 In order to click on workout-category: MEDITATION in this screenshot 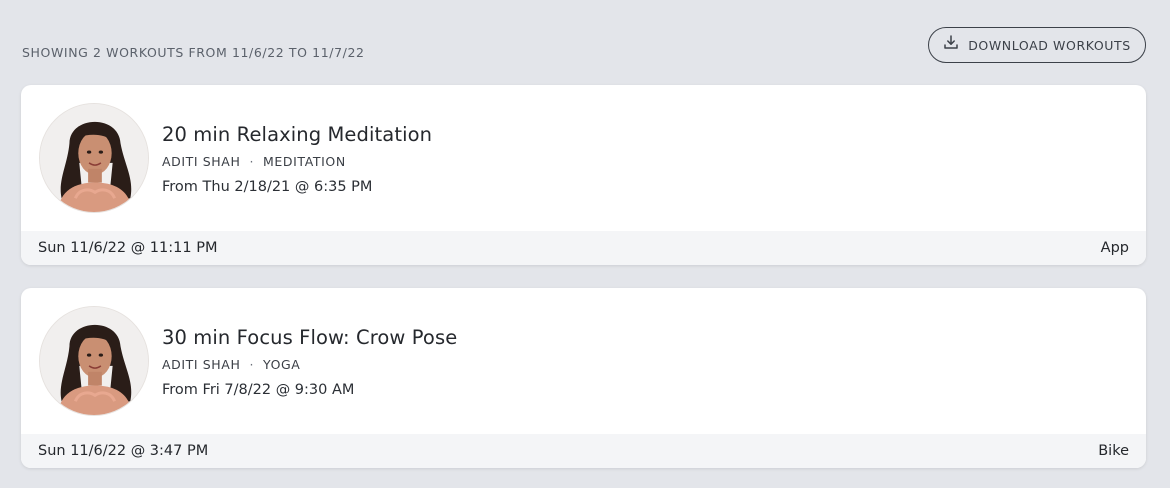, I will do `click(304, 161)`.